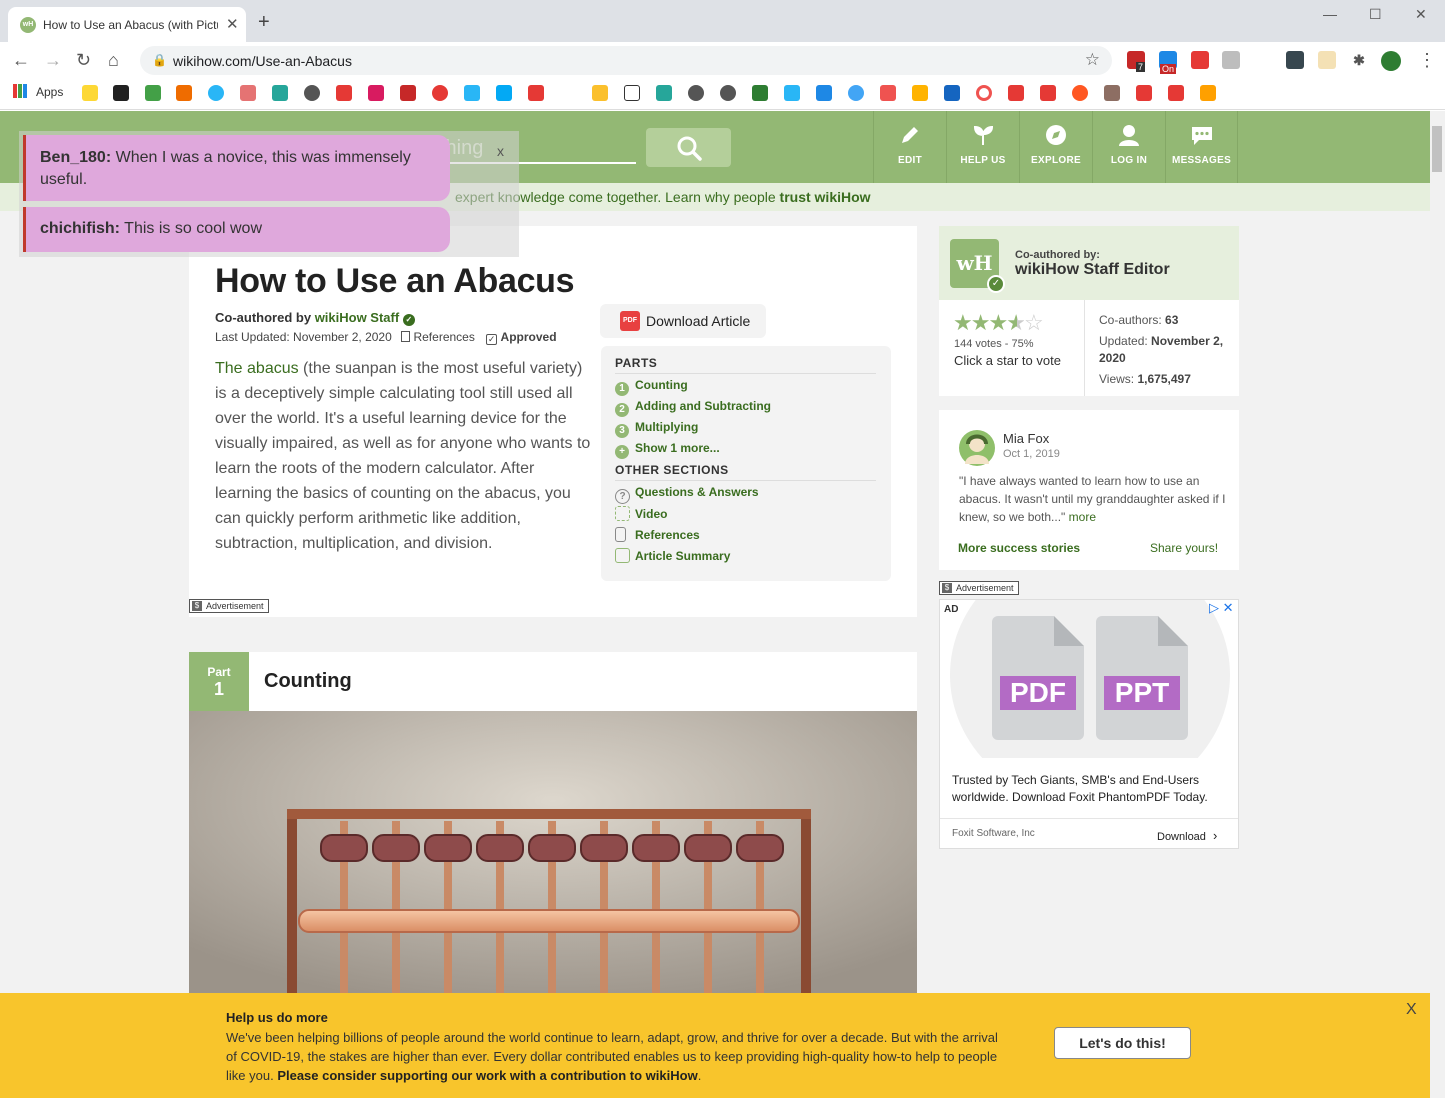  I want to click on bookmark-play-icon, so click(536, 93).